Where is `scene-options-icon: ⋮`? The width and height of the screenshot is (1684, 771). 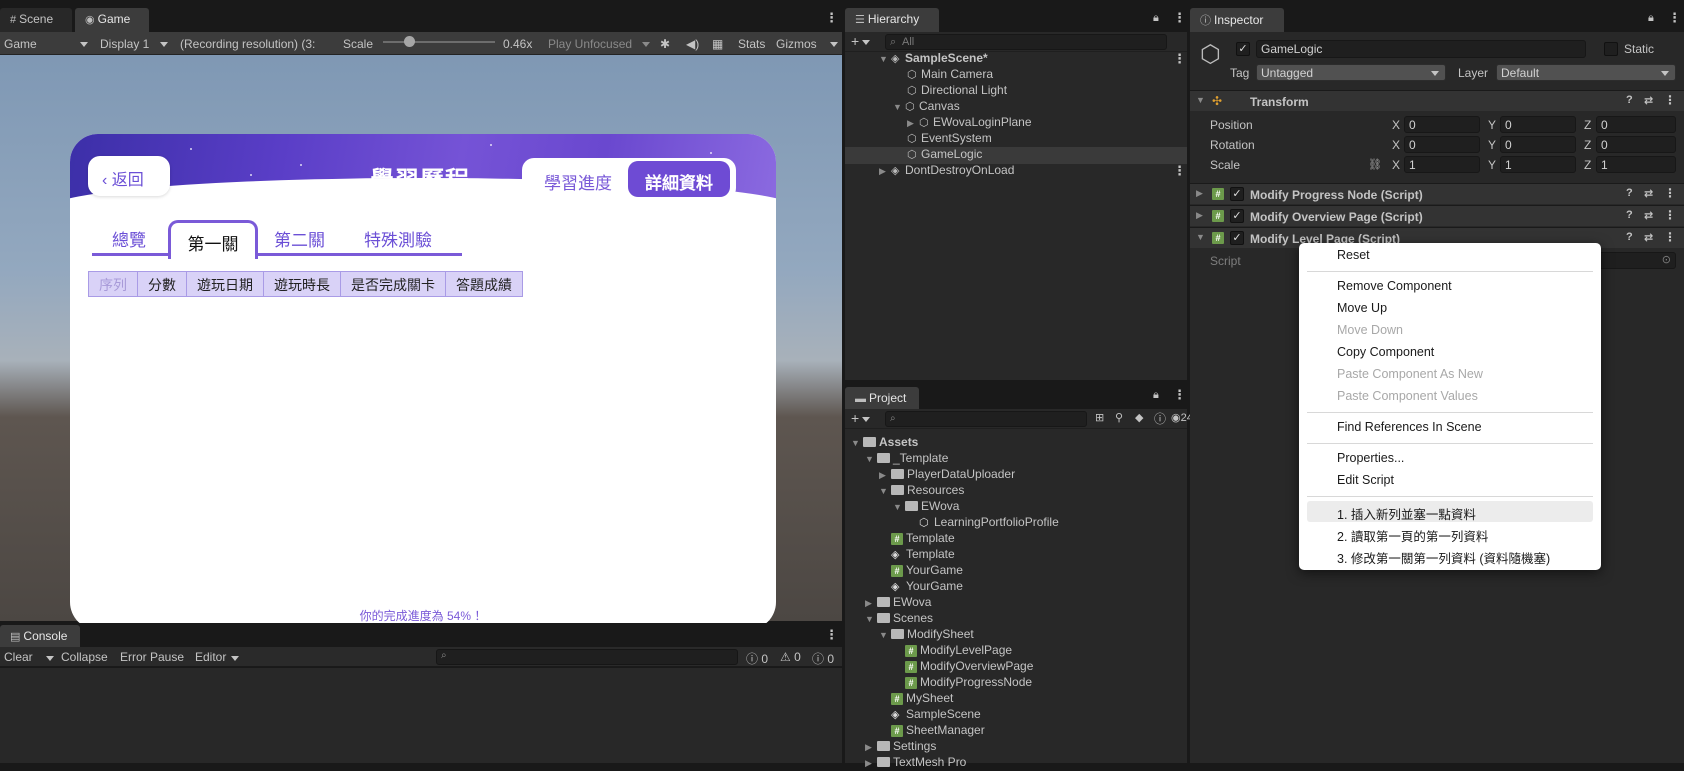 scene-options-icon: ⋮ is located at coordinates (1179, 59).